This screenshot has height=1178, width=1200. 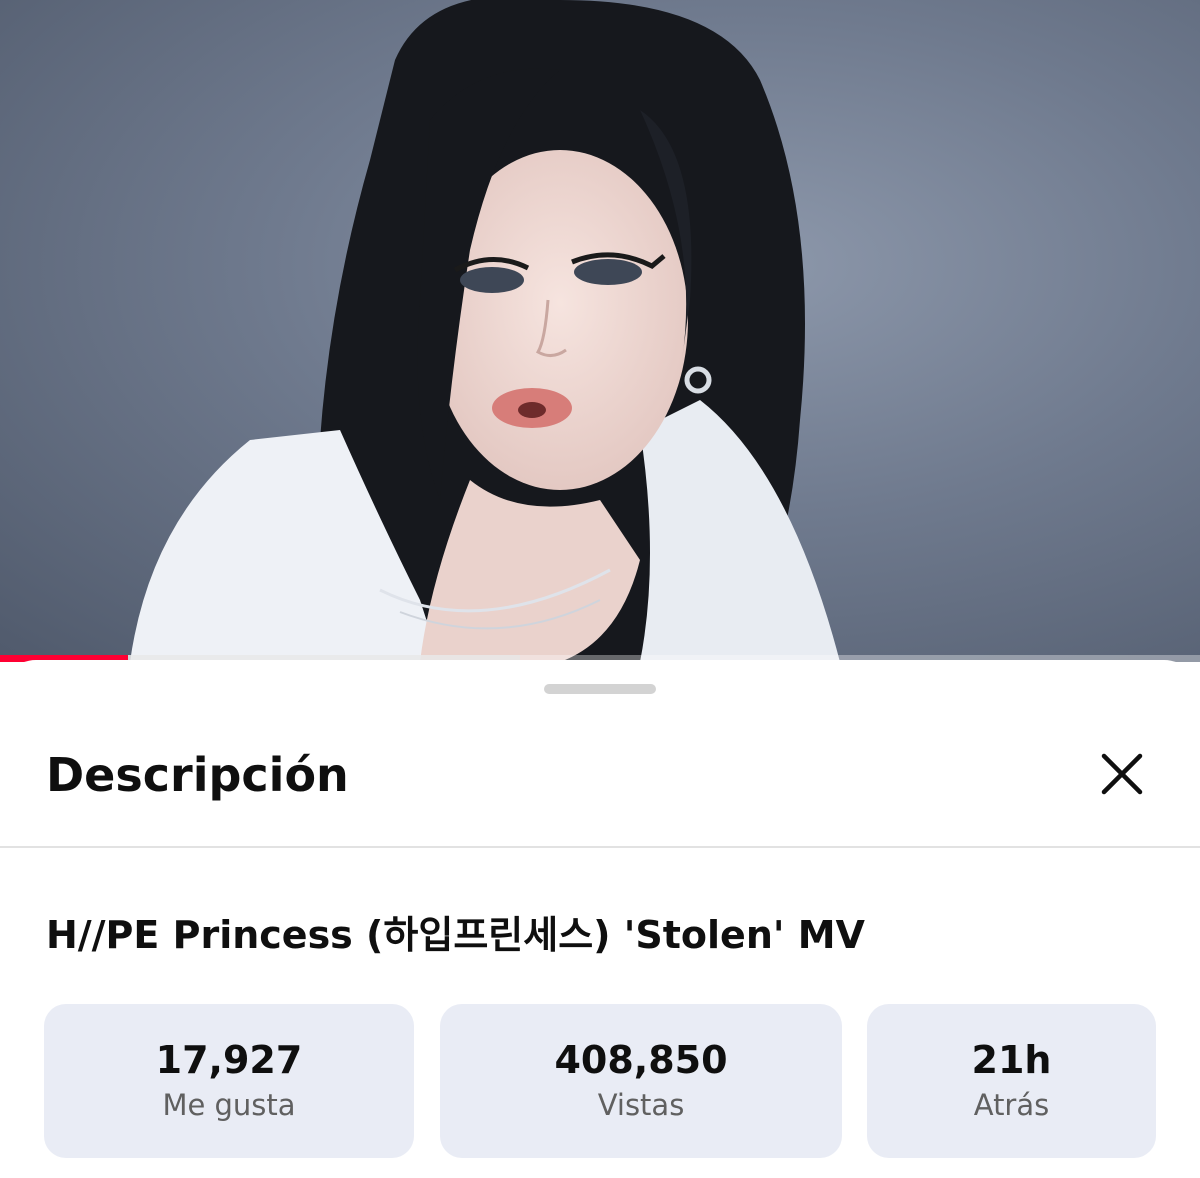 I want to click on divider, so click(x=600, y=847).